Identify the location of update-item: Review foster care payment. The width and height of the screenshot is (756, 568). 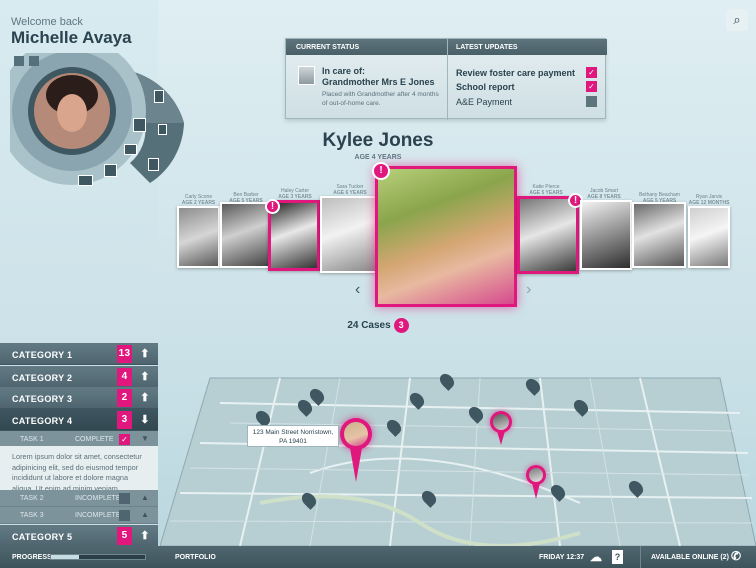
(515, 73).